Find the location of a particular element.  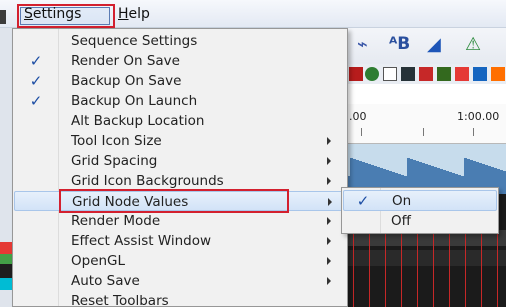

menu-item-label: OpenGL is located at coordinates (98, 261).